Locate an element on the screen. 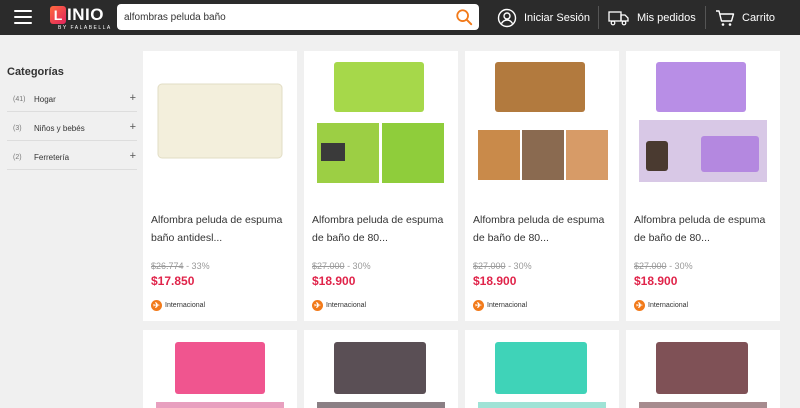 Image resolution: width=800 pixels, height=408 pixels. login-label: Iniciar Sesión is located at coordinates (557, 17).